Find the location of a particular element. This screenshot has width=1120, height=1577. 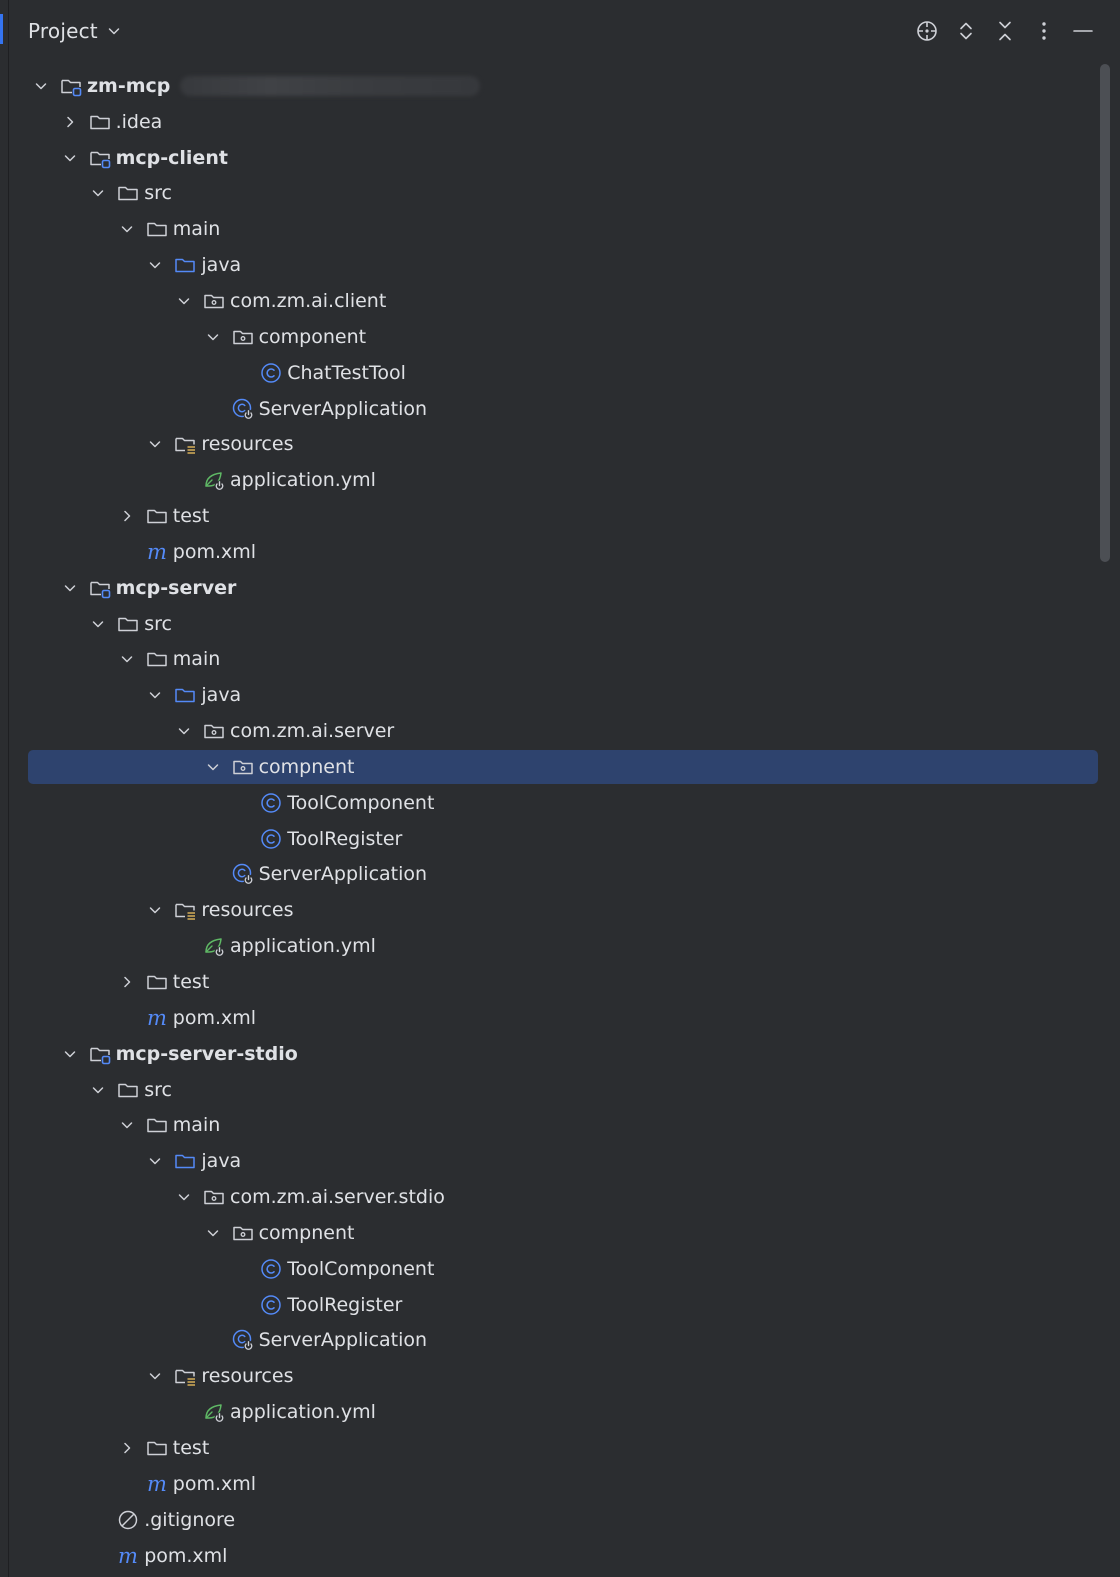

tree-node-label: ToolRegister is located at coordinates (345, 838).